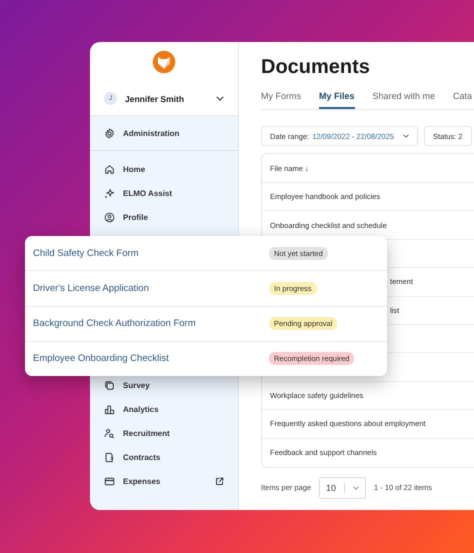 The width and height of the screenshot is (474, 553). I want to click on sidebar-item: Survey, so click(164, 385).